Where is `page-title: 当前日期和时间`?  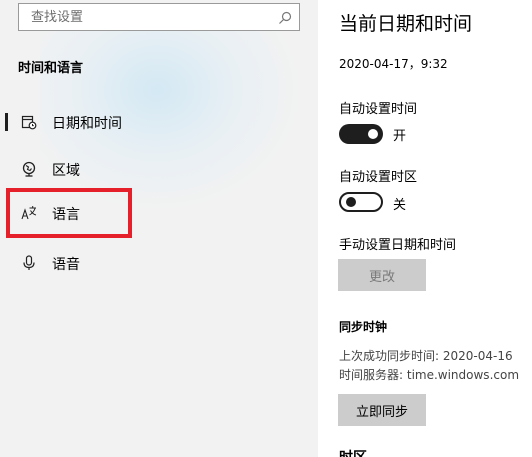
page-title: 当前日期和时间 is located at coordinates (406, 24).